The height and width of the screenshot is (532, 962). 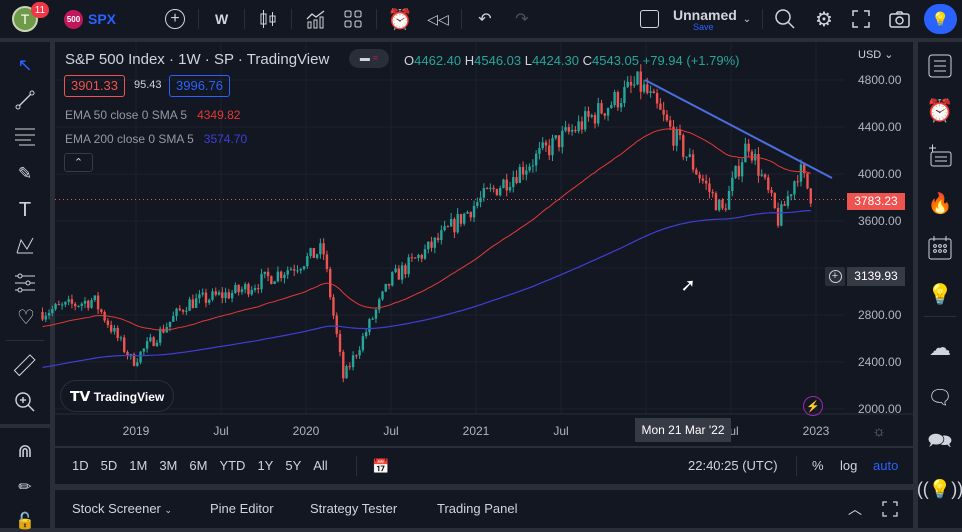 I want to click on clock: 22:40:25 (UTC), so click(x=733, y=465).